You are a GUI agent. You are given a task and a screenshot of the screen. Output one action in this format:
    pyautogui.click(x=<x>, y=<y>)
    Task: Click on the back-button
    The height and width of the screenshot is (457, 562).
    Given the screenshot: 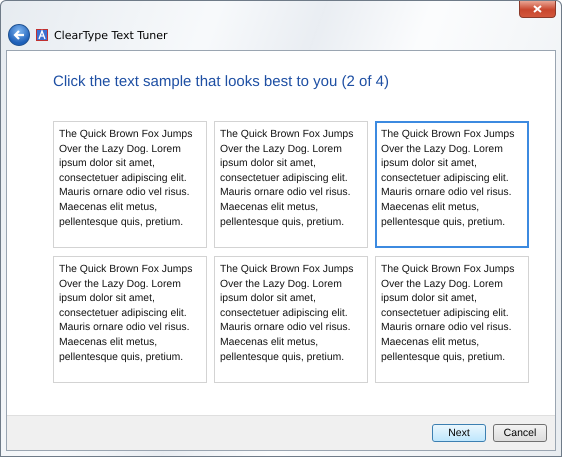 What is the action you would take?
    pyautogui.click(x=19, y=35)
    